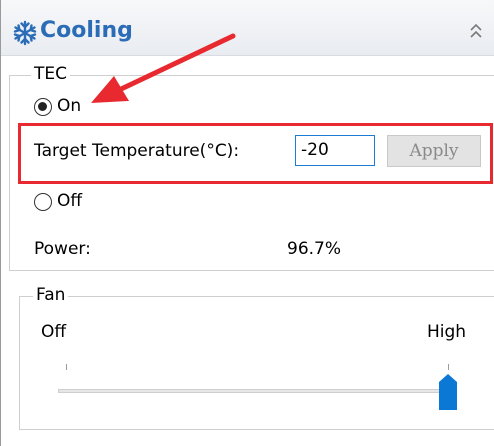  Describe the element at coordinates (43, 202) in the screenshot. I see `tec-off-radio` at that location.